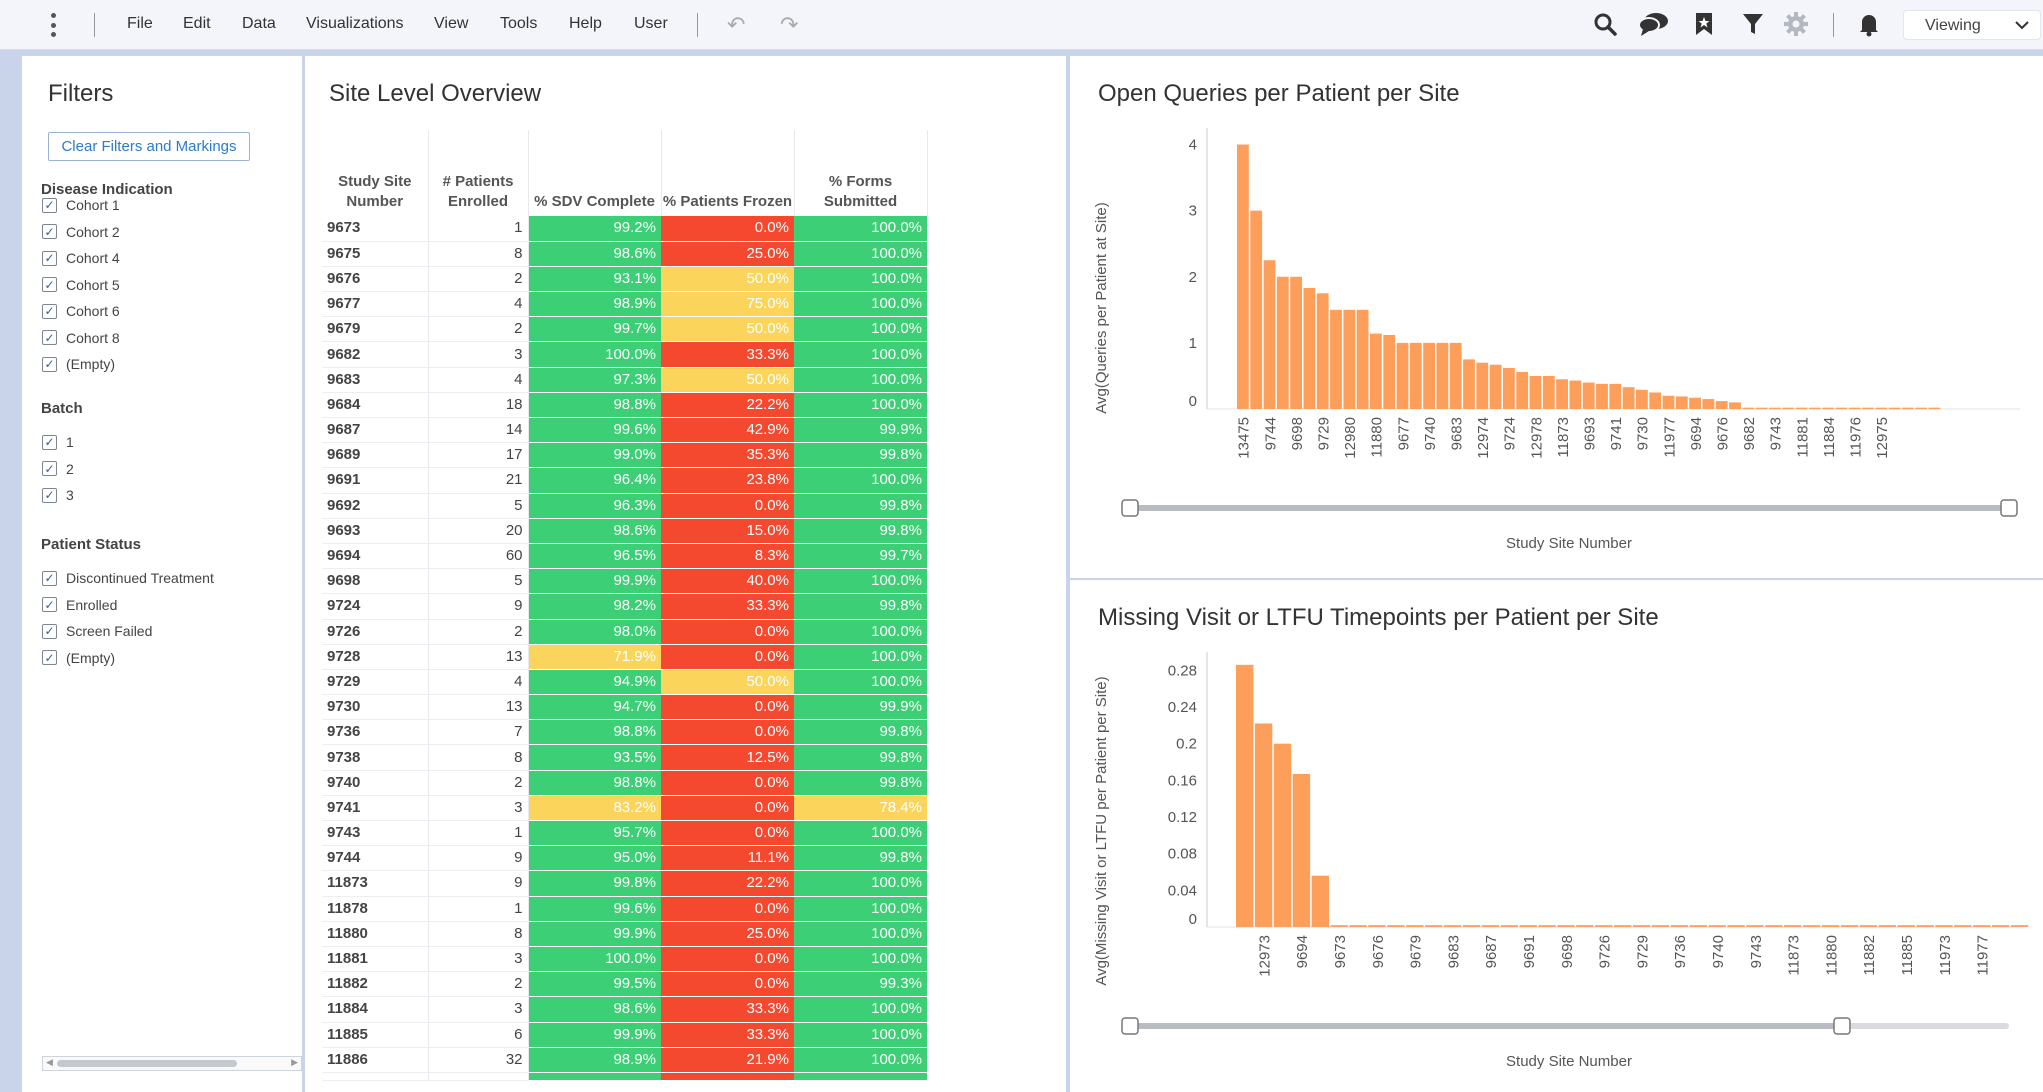  I want to click on menu-data: Data, so click(259, 24).